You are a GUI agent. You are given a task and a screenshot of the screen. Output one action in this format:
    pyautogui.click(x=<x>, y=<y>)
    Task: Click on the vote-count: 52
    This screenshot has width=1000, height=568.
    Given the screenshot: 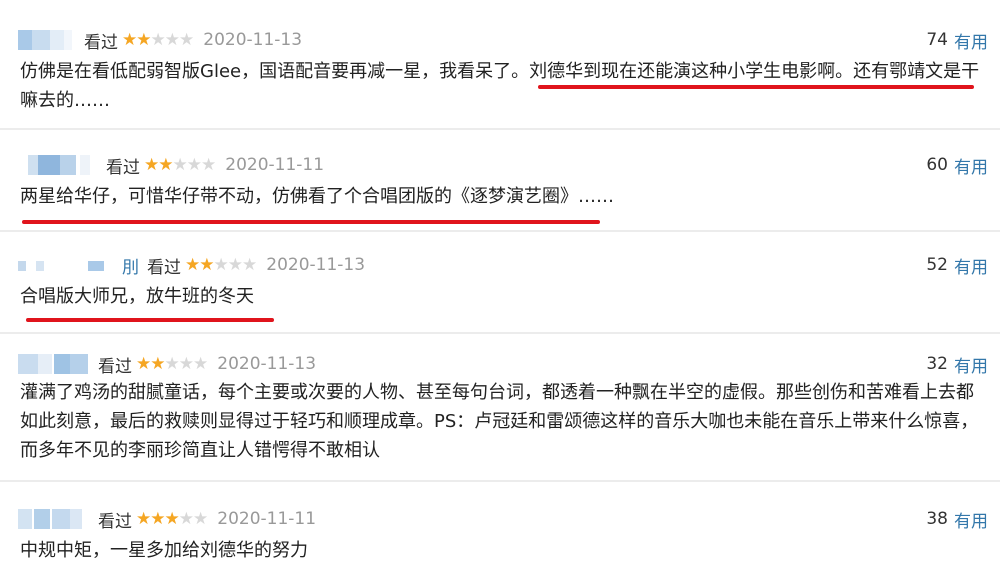 What is the action you would take?
    pyautogui.click(x=937, y=265)
    